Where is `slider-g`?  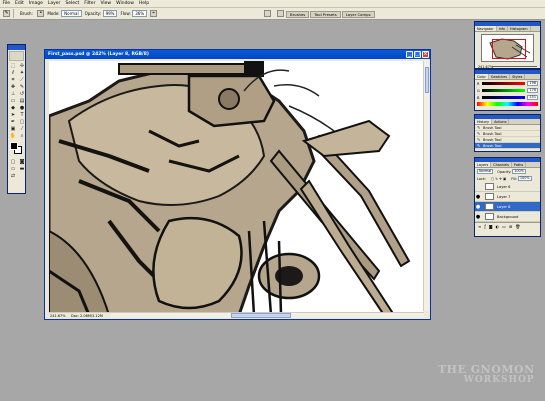
slider-g is located at coordinates (503, 90).